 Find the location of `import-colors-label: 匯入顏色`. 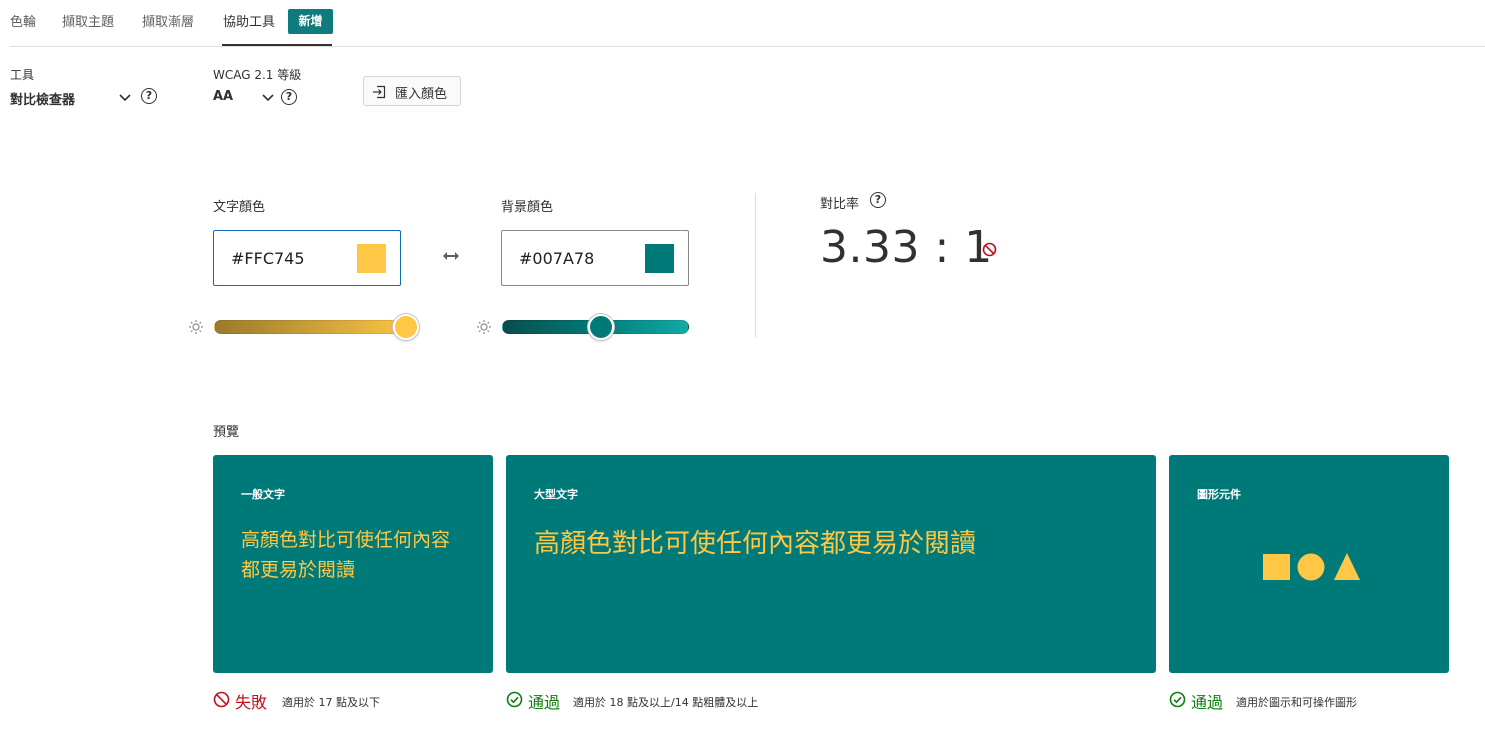

import-colors-label: 匯入顏色 is located at coordinates (421, 94).